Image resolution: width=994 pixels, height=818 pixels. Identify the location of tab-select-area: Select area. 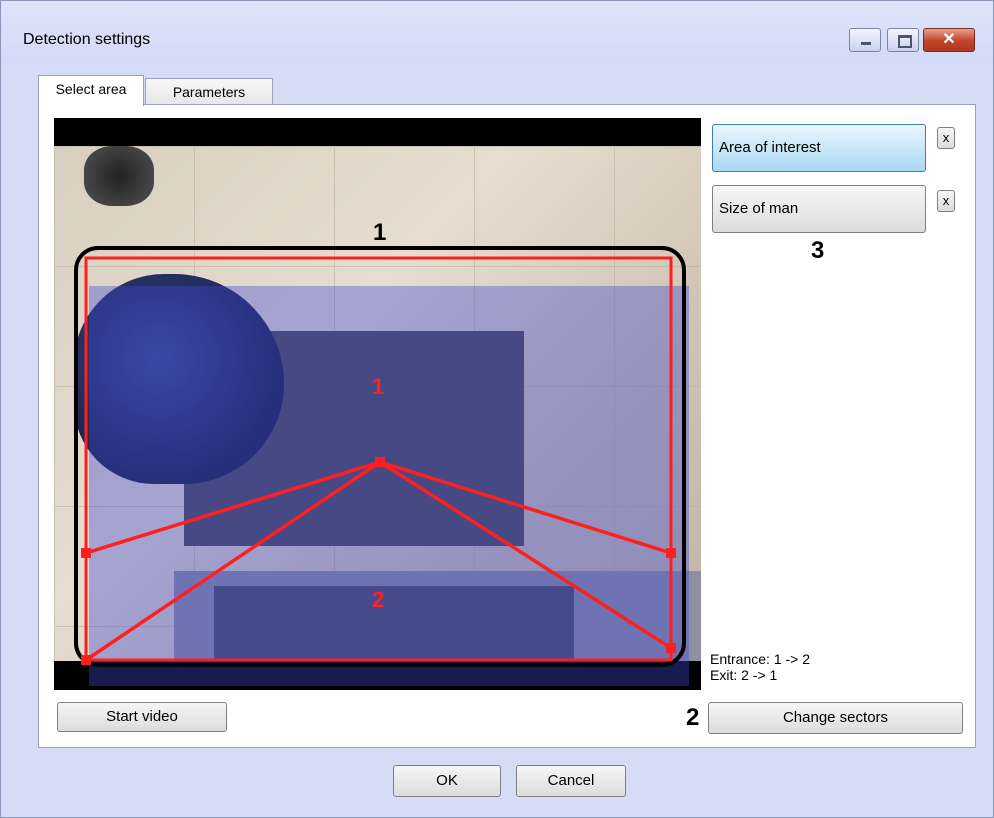
(91, 90).